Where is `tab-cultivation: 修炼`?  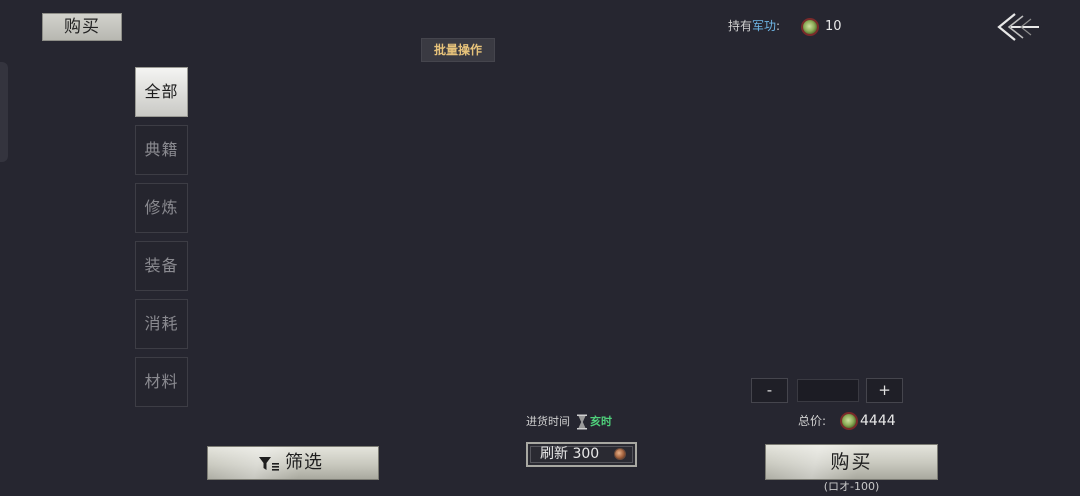 tab-cultivation: 修炼 is located at coordinates (161, 208).